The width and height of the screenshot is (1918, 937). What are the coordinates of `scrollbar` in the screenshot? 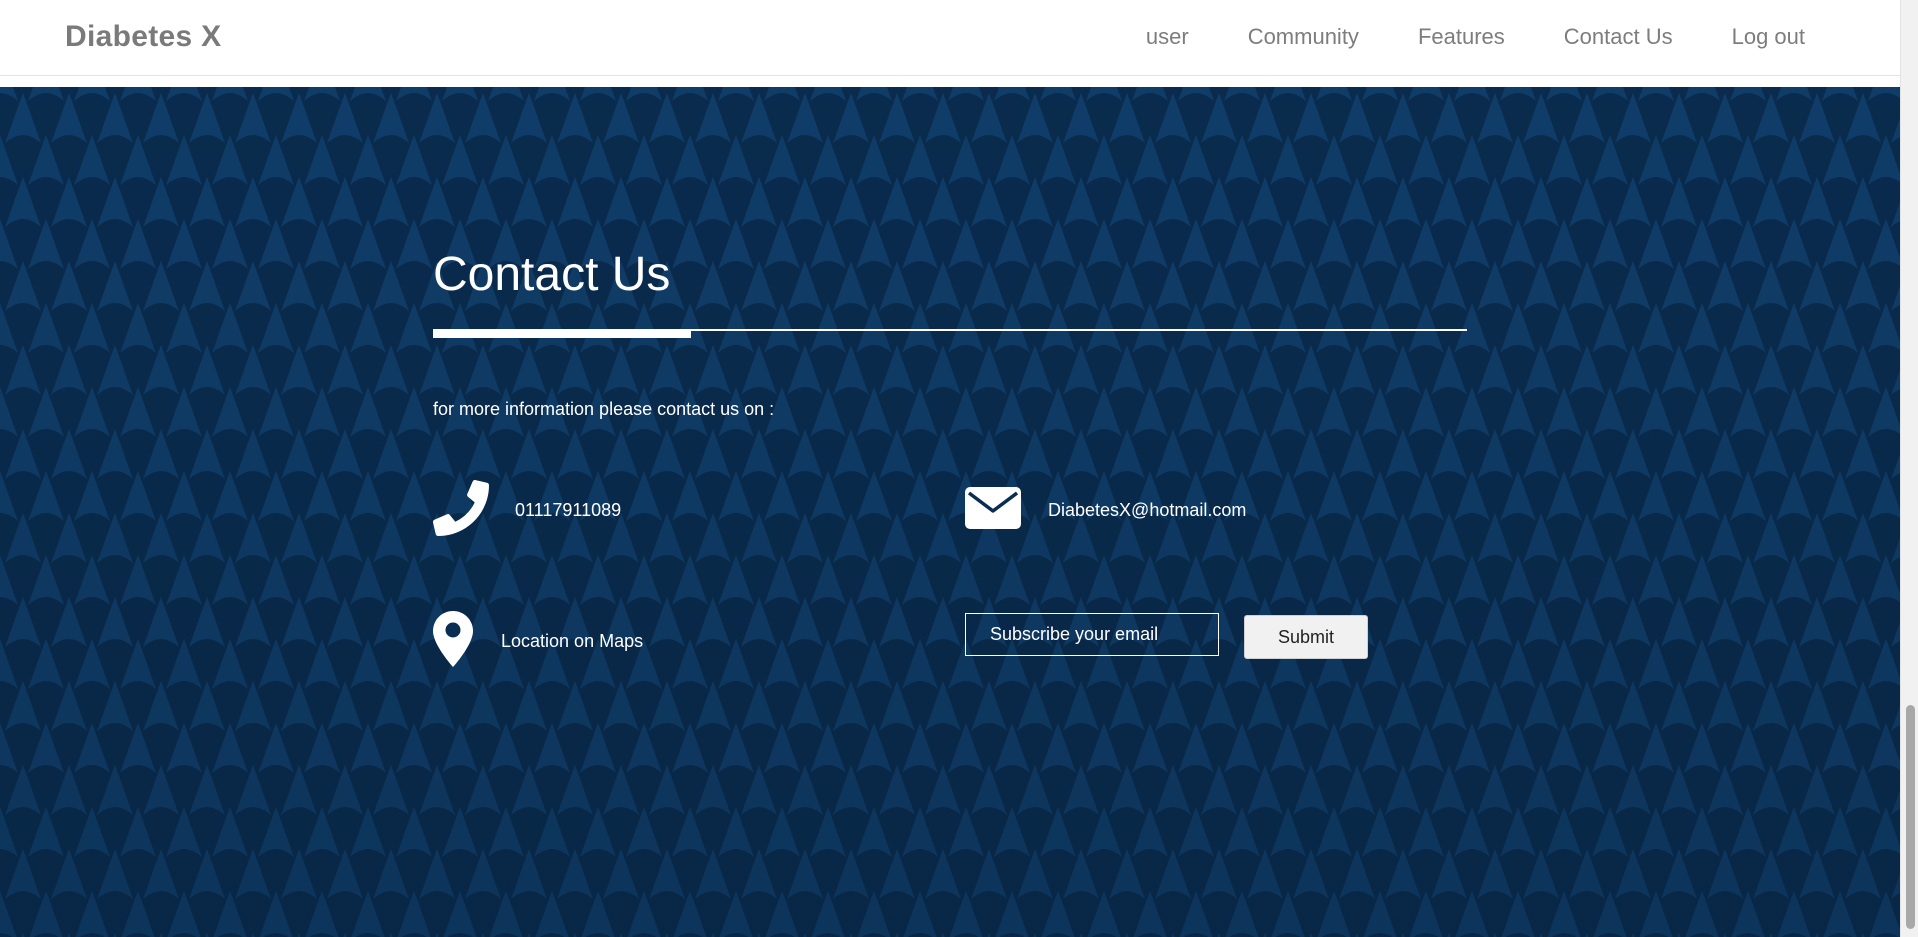 It's located at (1909, 468).